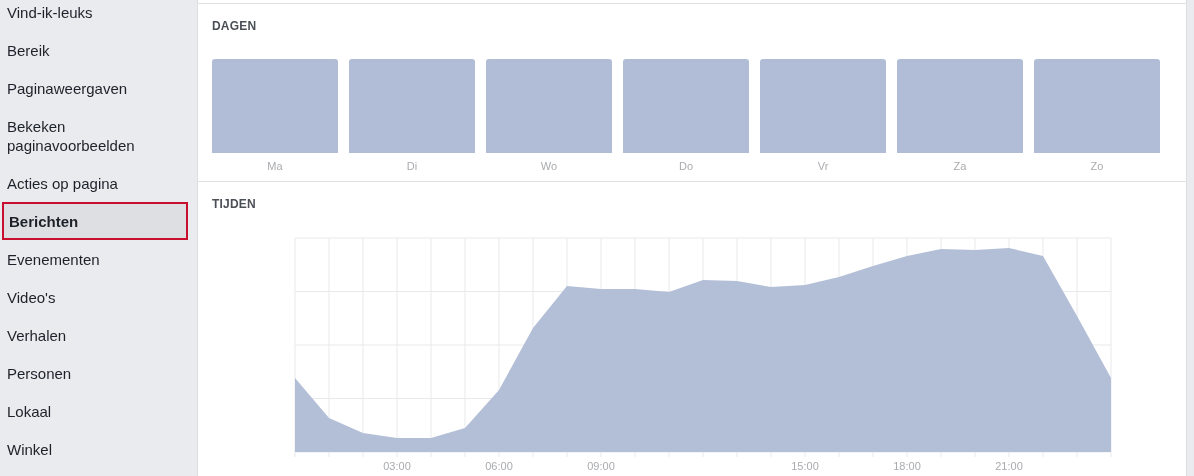  I want to click on sidebar-item: Evenementen, so click(98, 259).